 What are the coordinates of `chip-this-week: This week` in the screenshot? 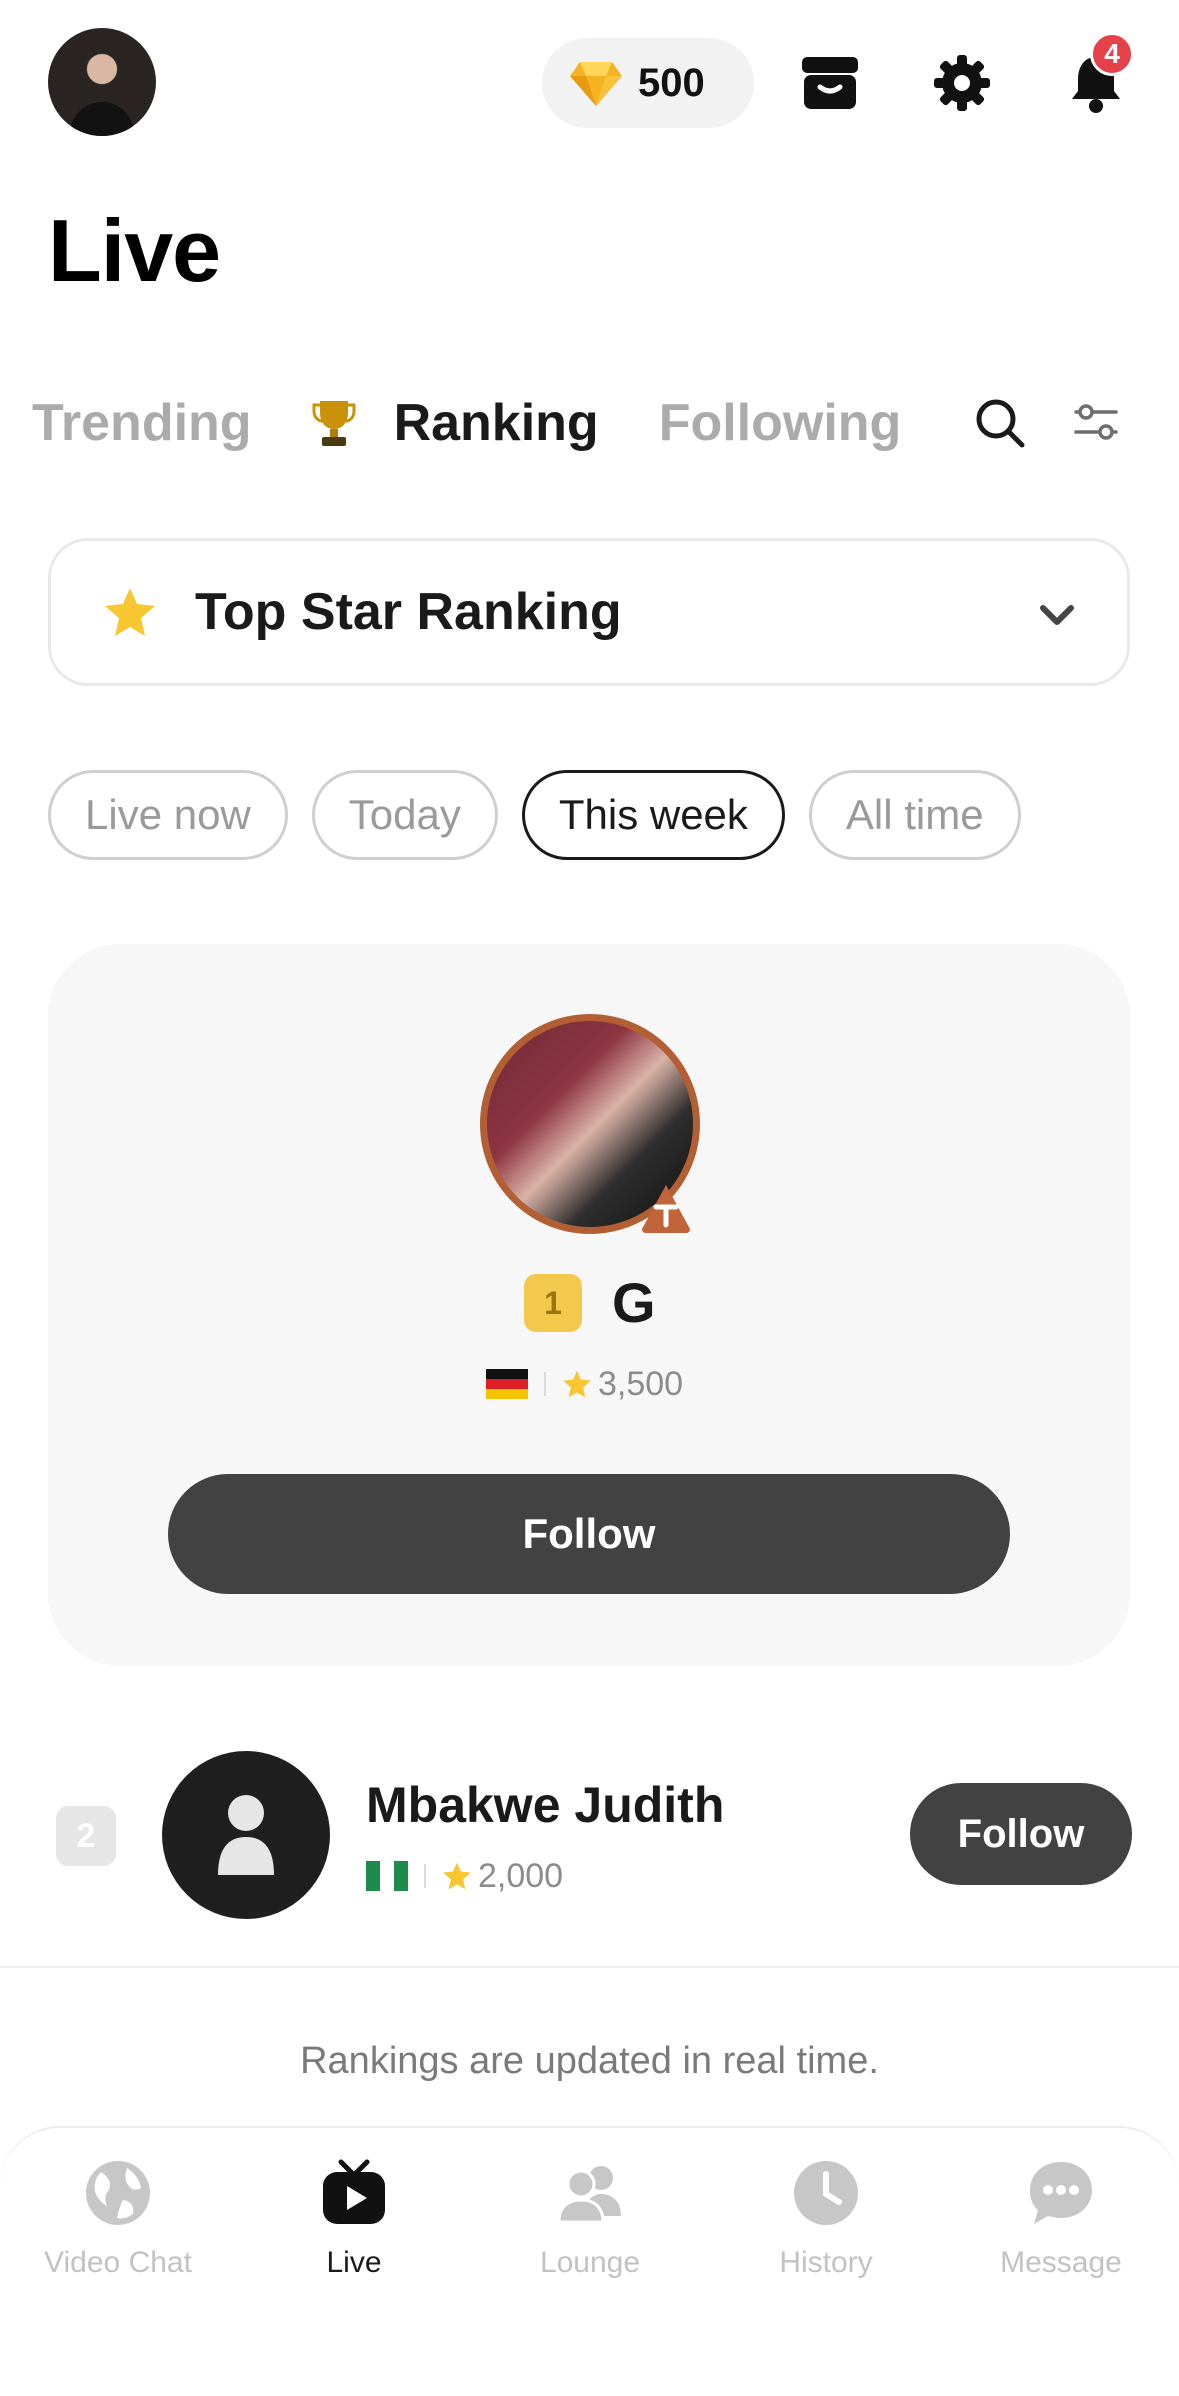 It's located at (653, 815).